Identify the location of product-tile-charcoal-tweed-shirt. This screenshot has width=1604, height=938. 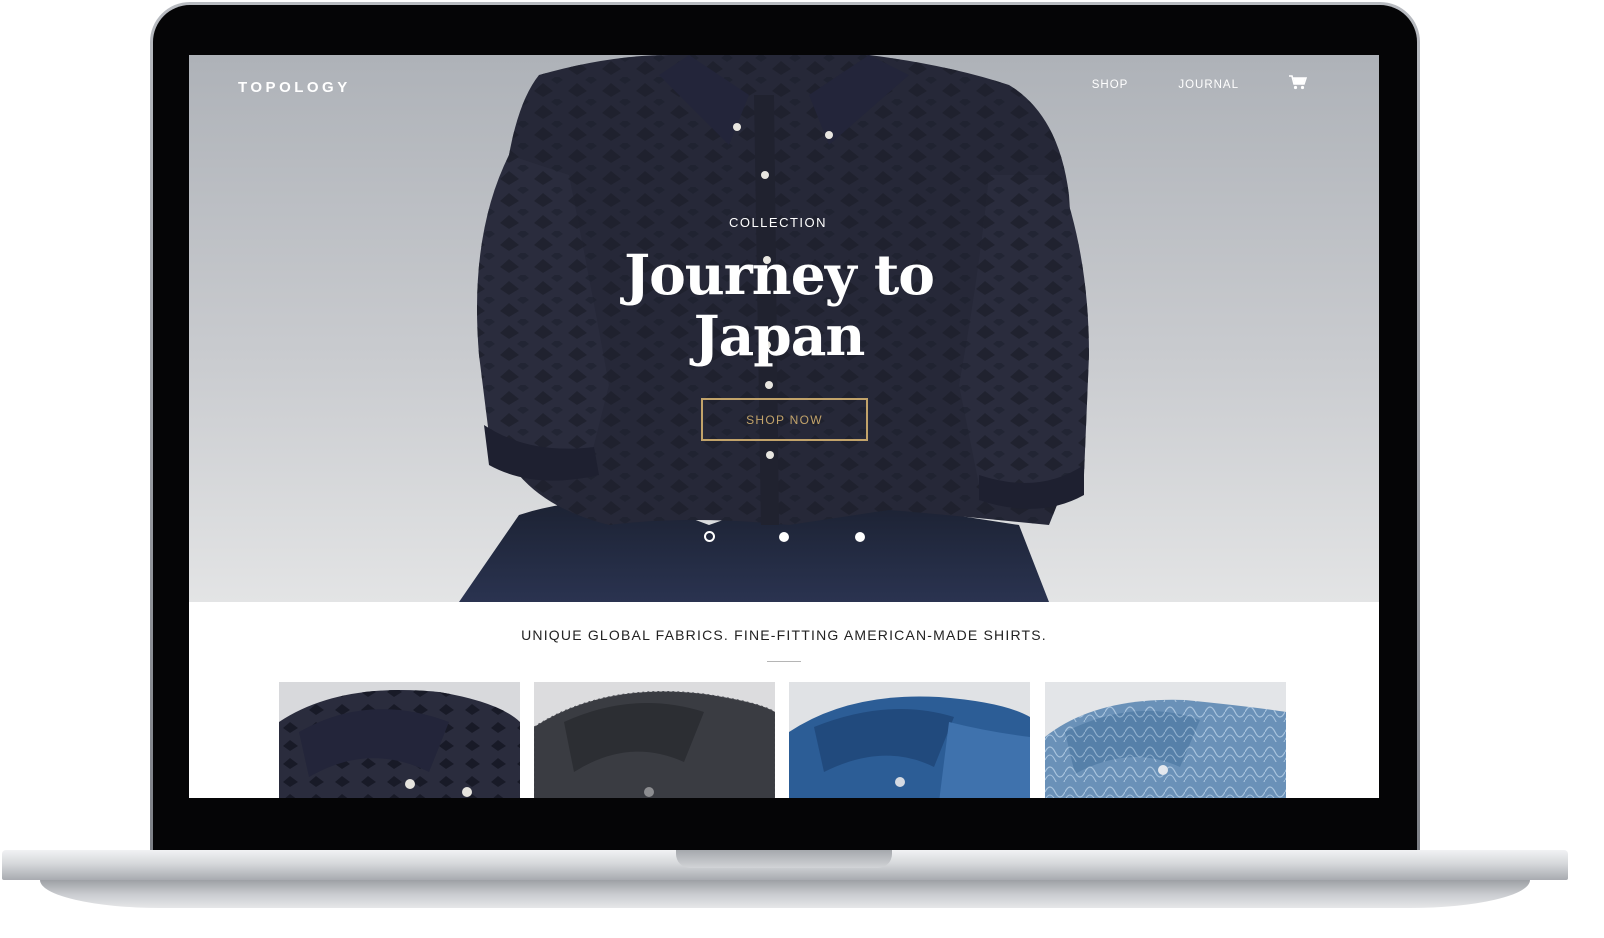
(654, 740).